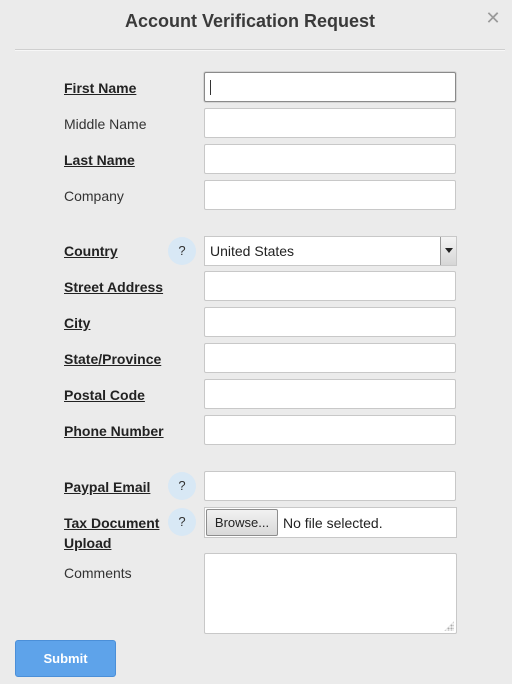 This screenshot has height=684, width=512. What do you see at coordinates (493, 18) in the screenshot?
I see `close-icon: ✕` at bounding box center [493, 18].